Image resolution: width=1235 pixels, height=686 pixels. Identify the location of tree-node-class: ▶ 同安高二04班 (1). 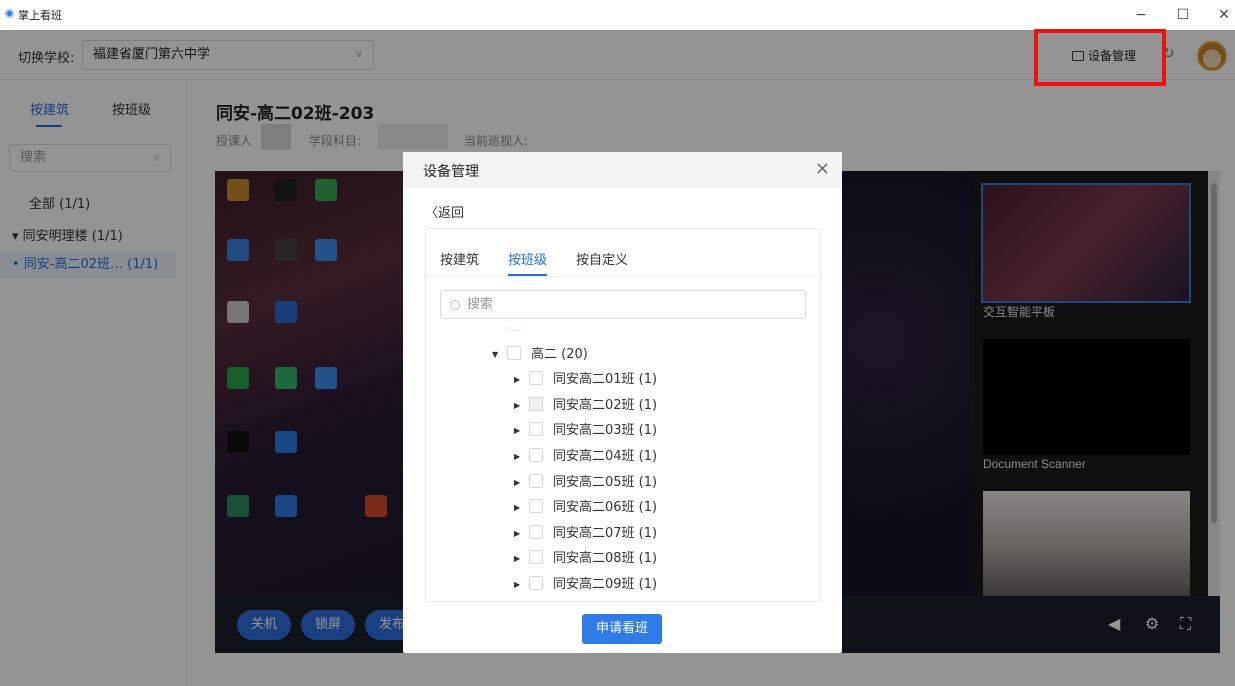
(585, 455).